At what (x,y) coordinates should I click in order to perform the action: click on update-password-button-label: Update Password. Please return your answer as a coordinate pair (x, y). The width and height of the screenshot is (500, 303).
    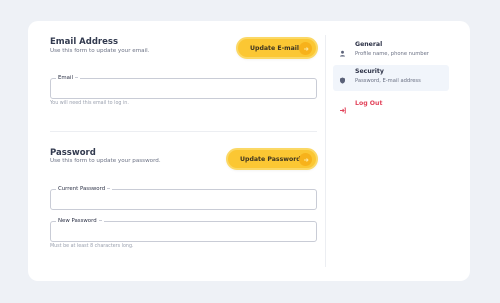
    Looking at the image, I should click on (270, 159).